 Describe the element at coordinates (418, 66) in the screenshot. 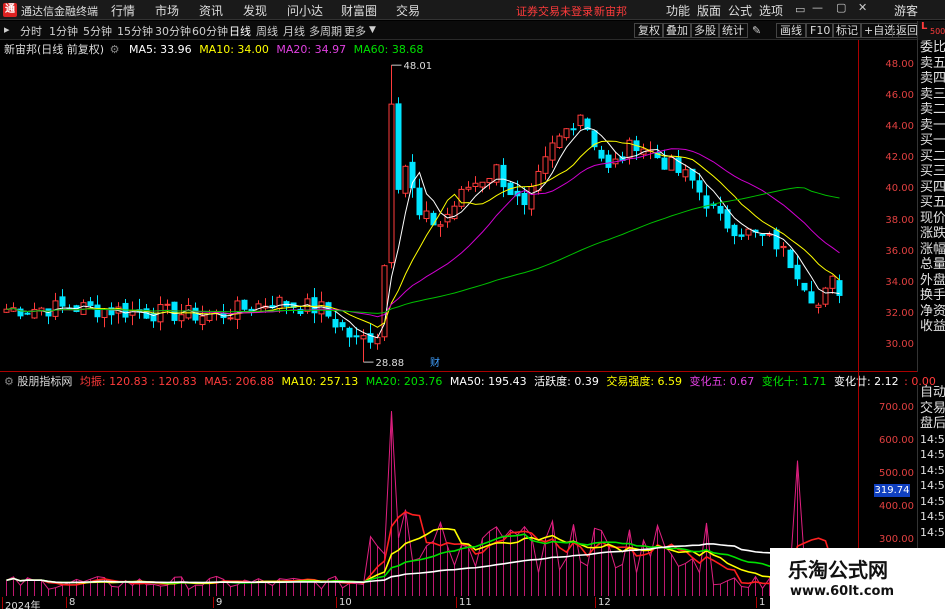

I see `high-label: 48.01` at that location.